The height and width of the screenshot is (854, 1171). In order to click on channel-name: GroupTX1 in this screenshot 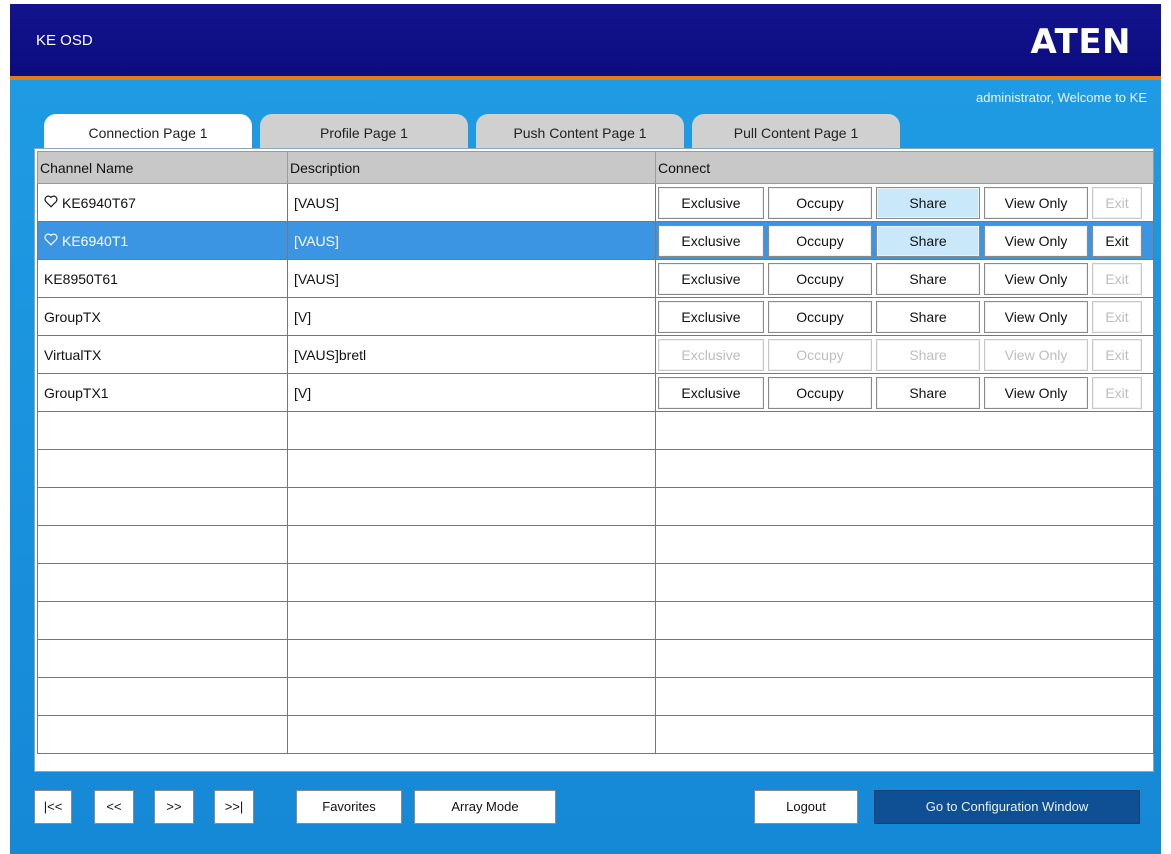, I will do `click(76, 392)`.